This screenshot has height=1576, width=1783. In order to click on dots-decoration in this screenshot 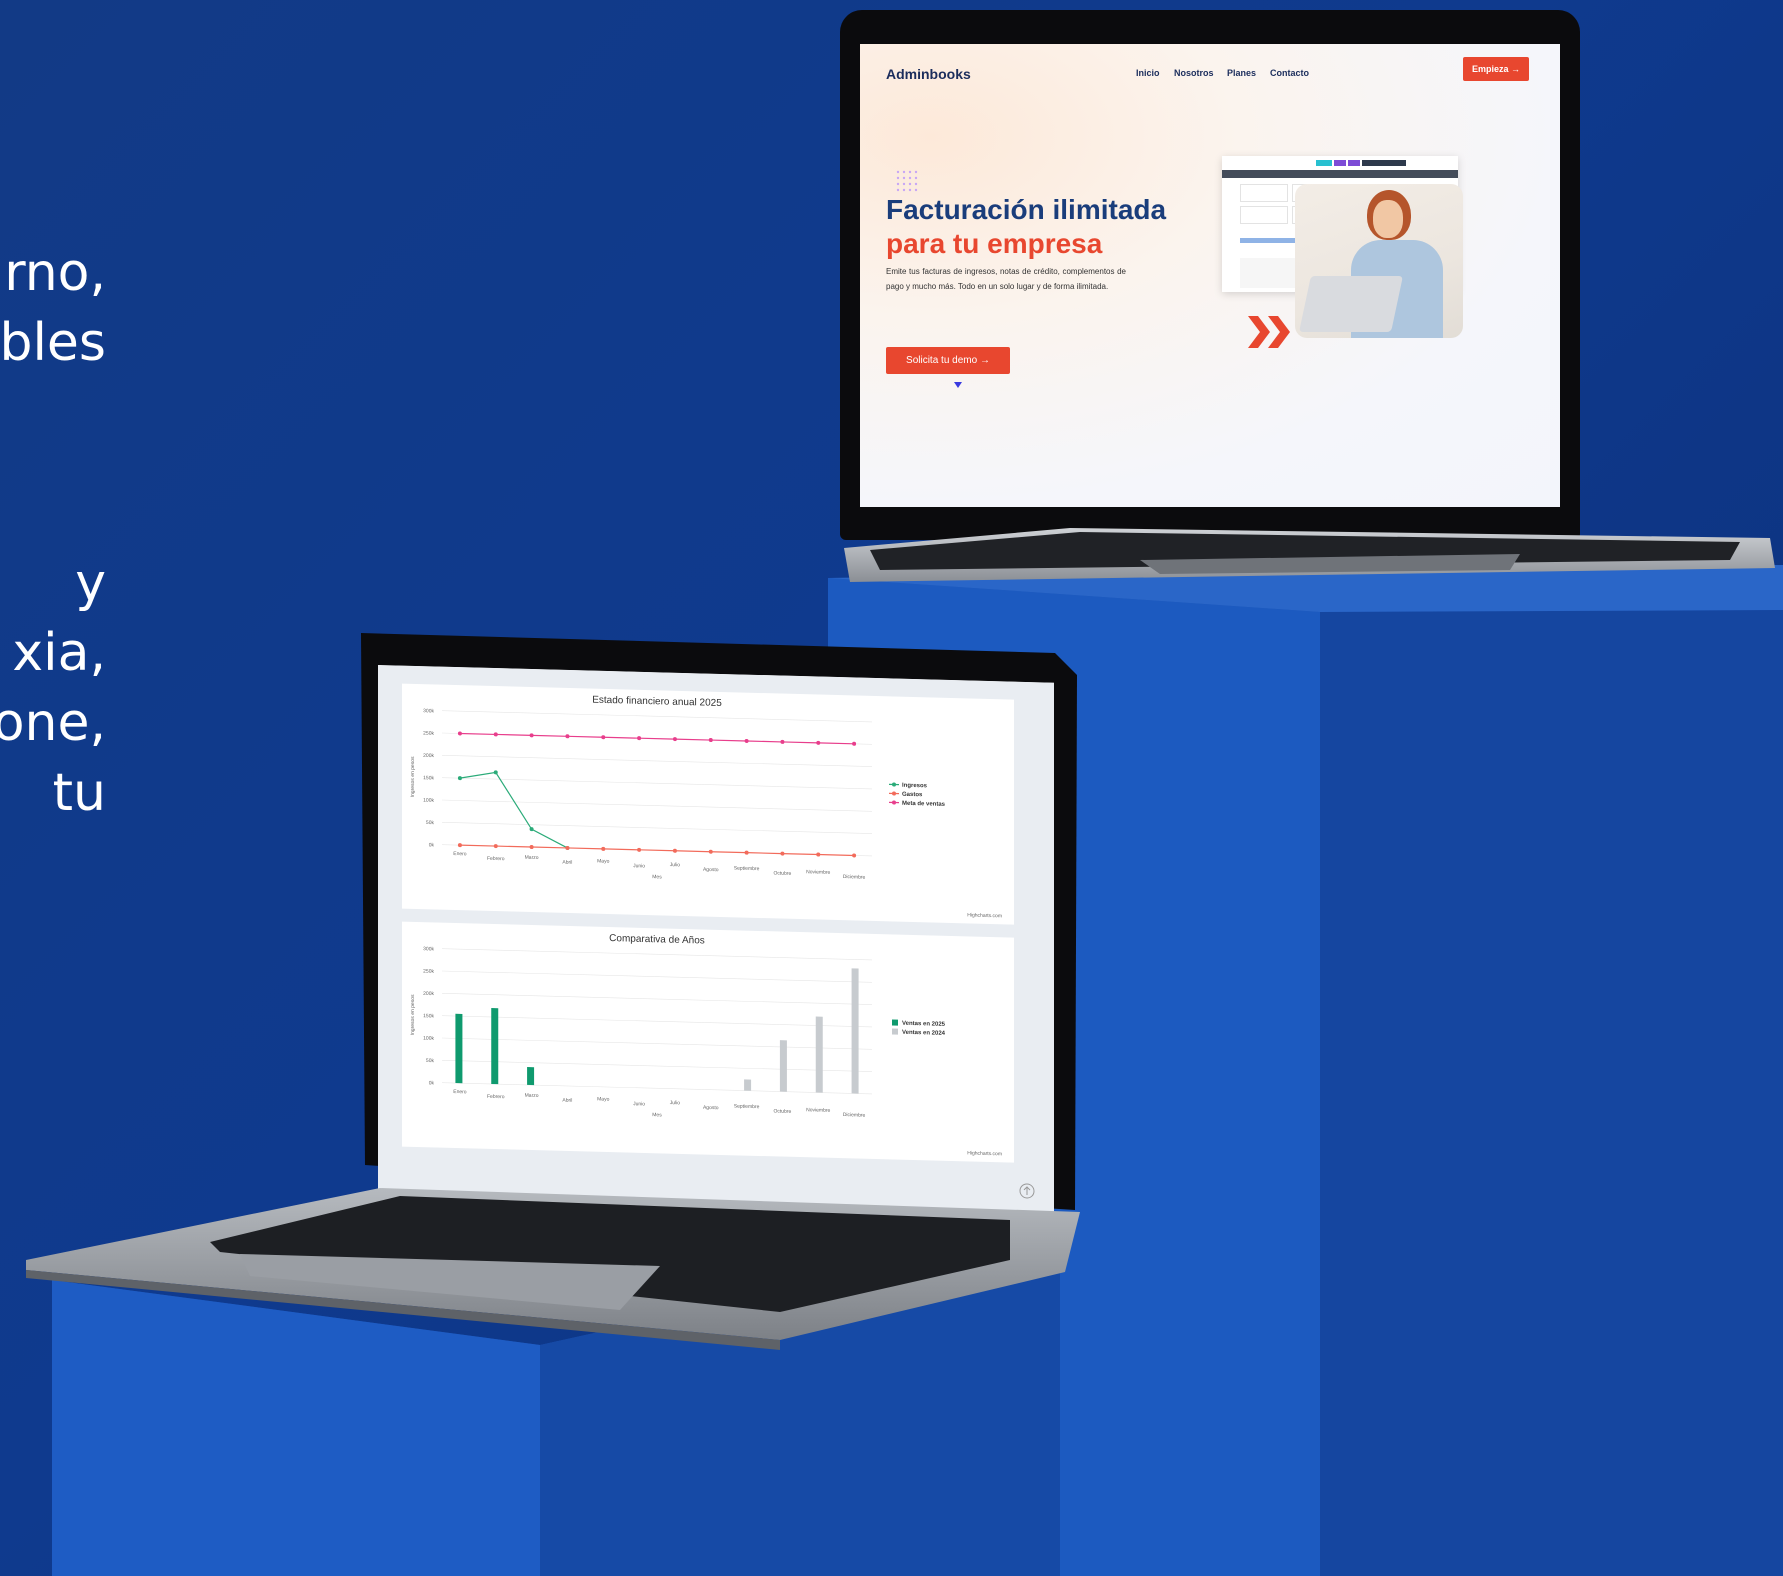, I will do `click(907, 181)`.